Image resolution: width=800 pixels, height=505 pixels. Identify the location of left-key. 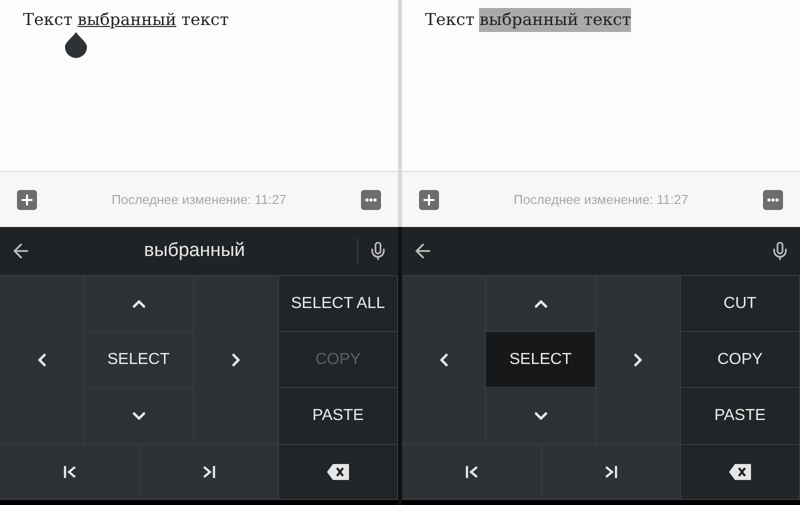
(42, 360).